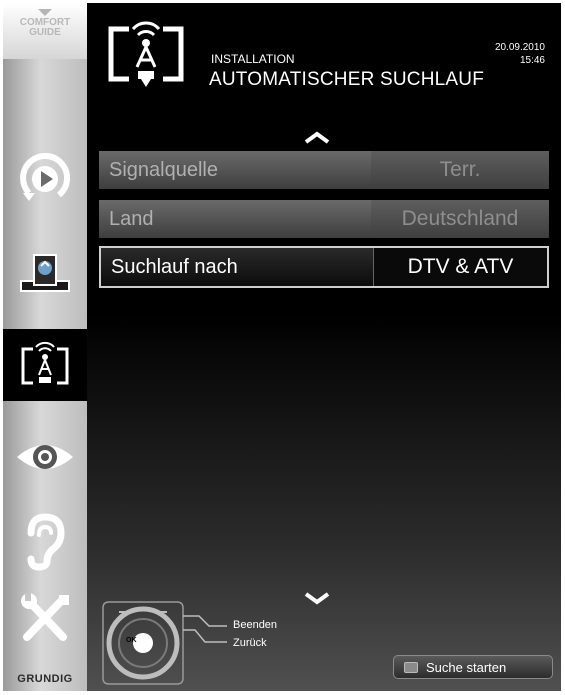  Describe the element at coordinates (519, 47) in the screenshot. I see `date-text: 20.09.2010` at that location.